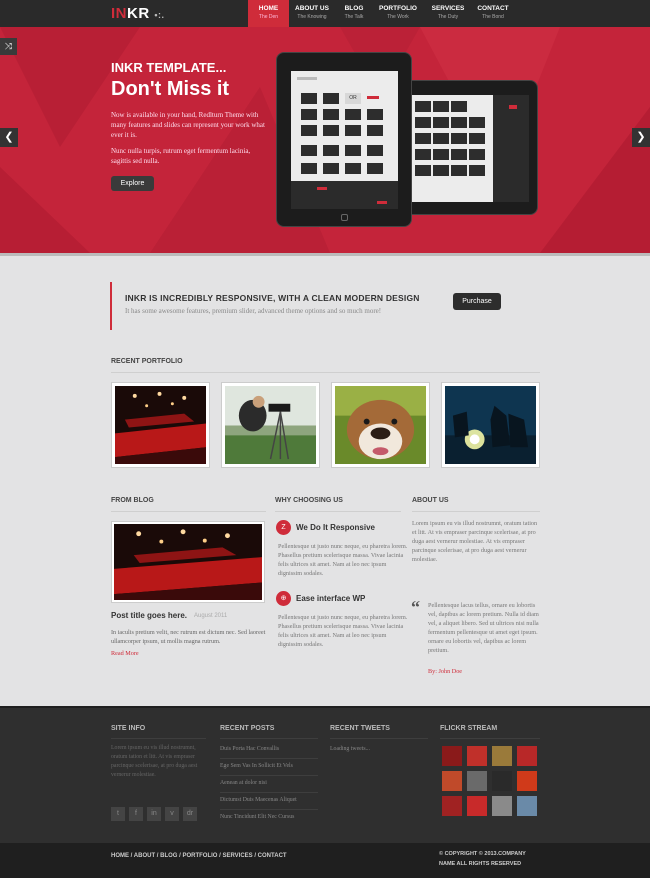  I want to click on portfolio-section-title: RECENT PORTFOLIO, so click(147, 361).